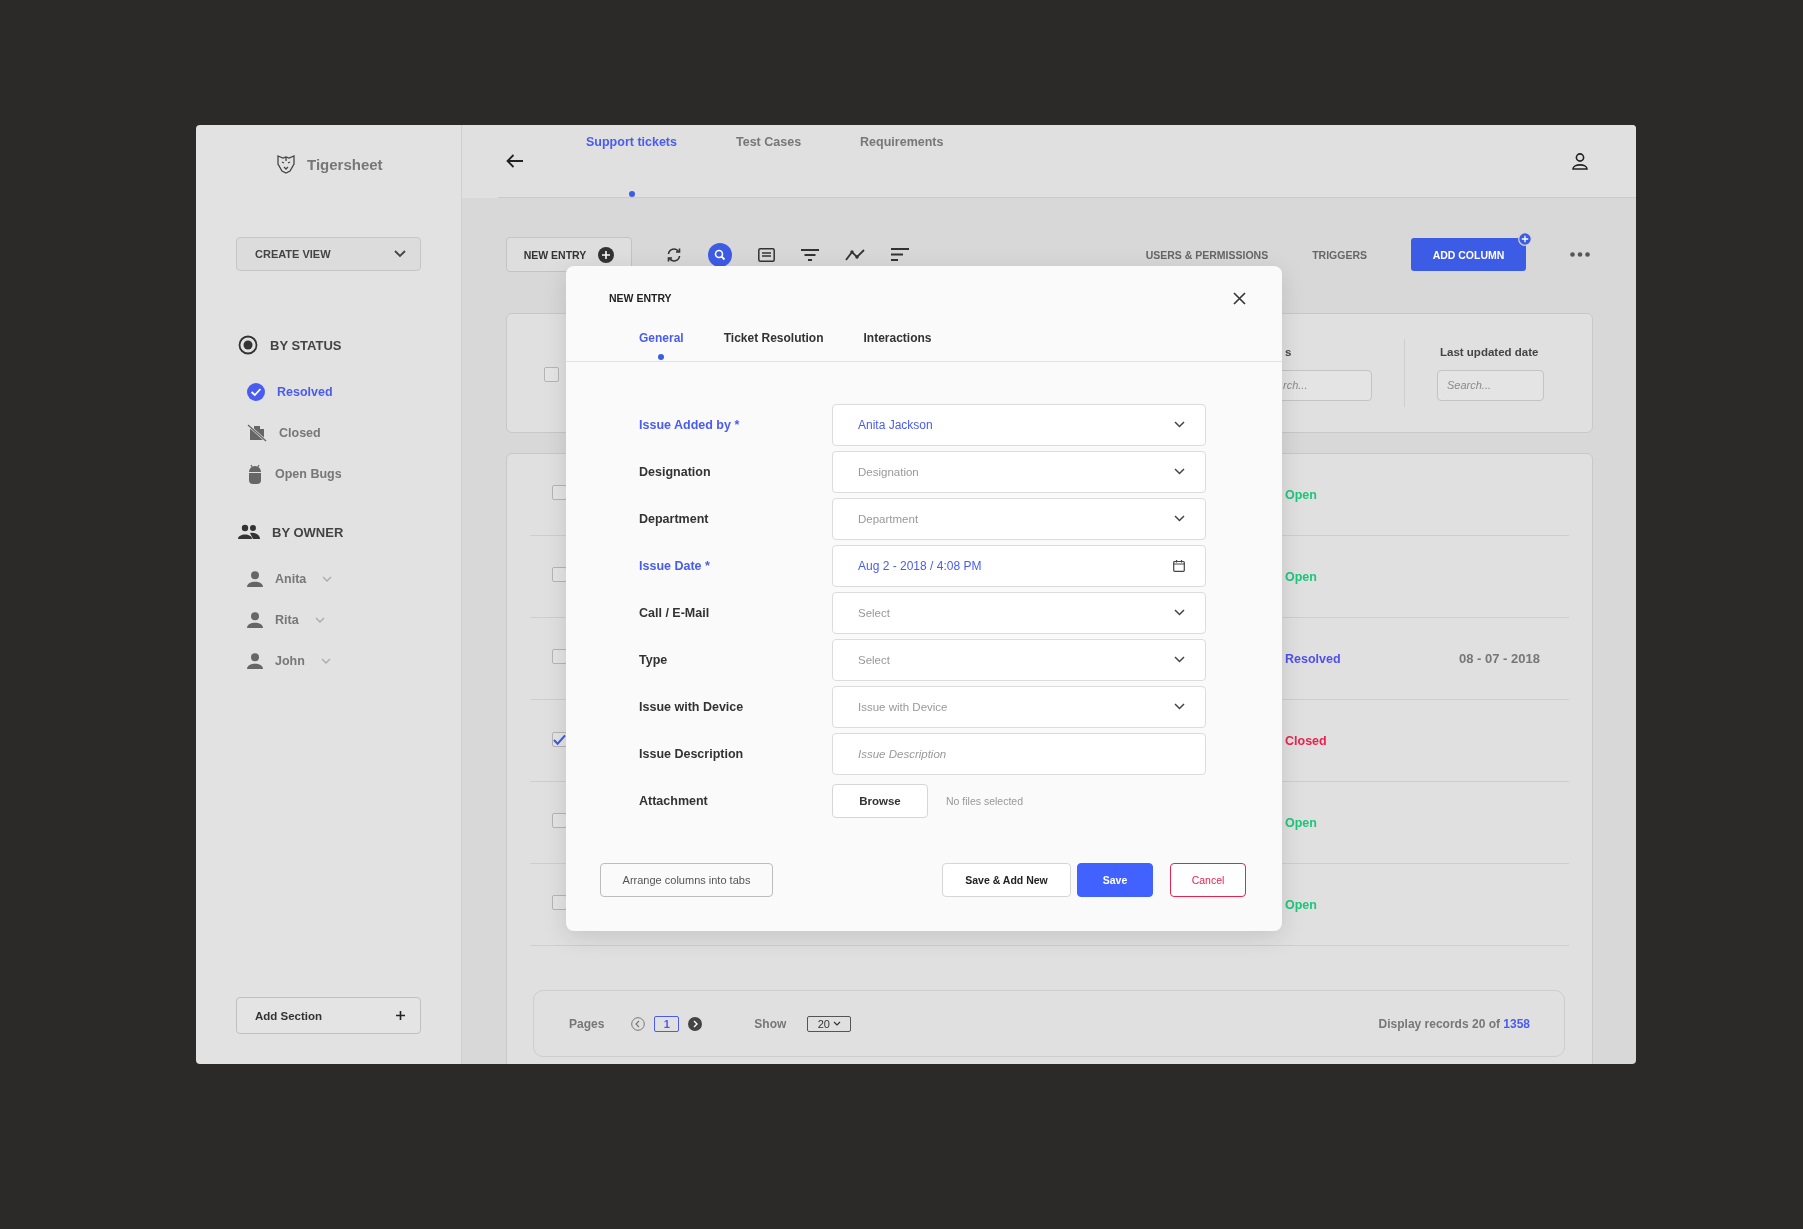  Describe the element at coordinates (551, 374) in the screenshot. I see `checkbox` at that location.